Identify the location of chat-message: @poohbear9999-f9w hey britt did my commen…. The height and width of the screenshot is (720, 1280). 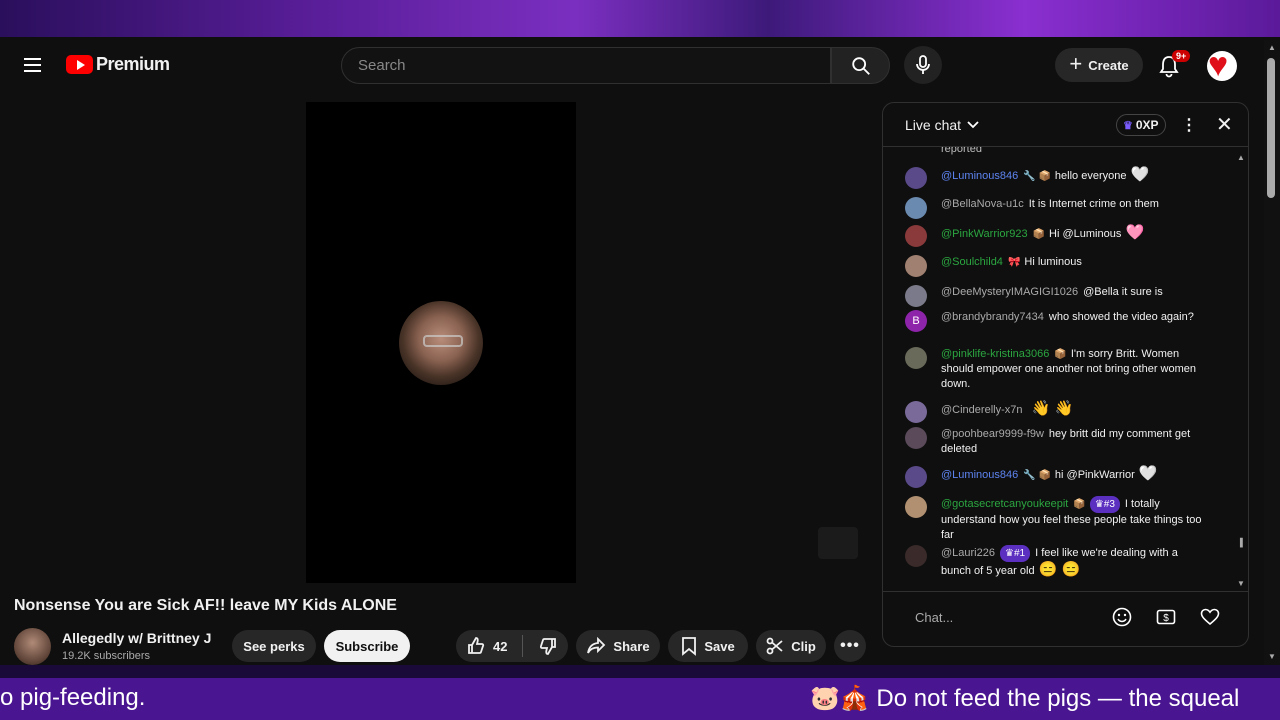
(1055, 442).